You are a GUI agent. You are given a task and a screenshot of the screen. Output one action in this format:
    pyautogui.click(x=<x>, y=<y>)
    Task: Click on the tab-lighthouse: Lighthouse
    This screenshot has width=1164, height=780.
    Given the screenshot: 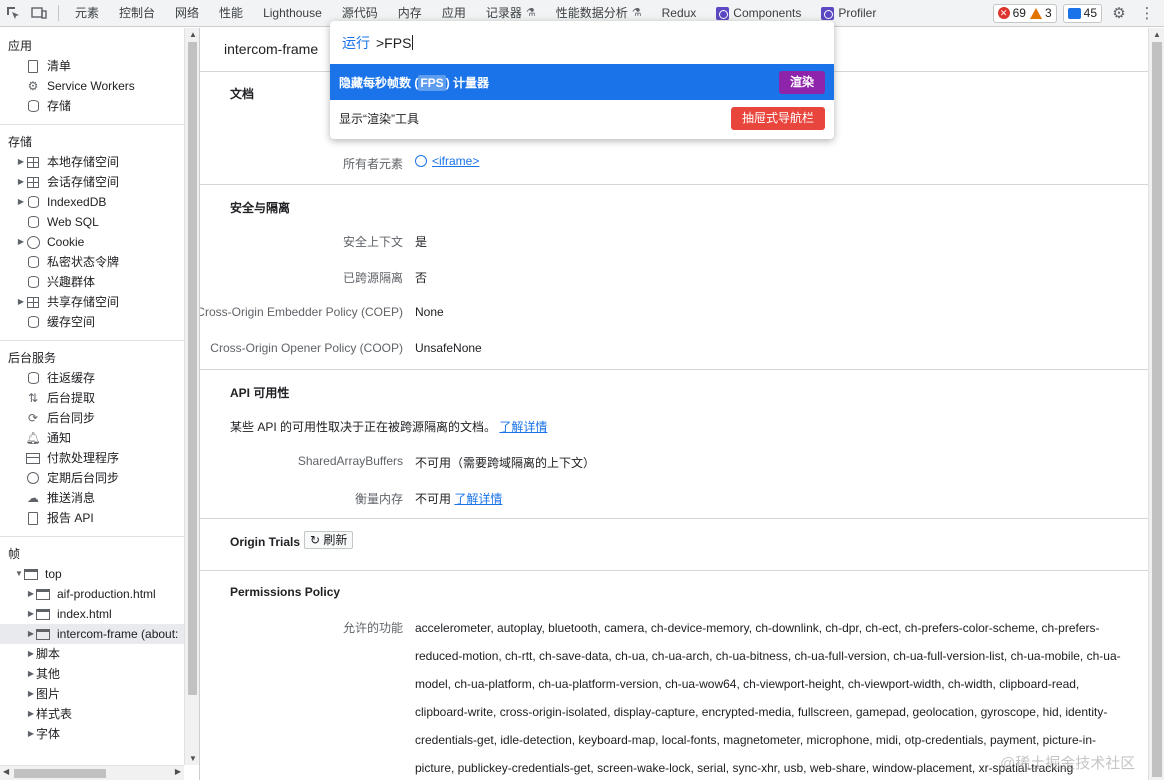 What is the action you would take?
    pyautogui.click(x=292, y=13)
    